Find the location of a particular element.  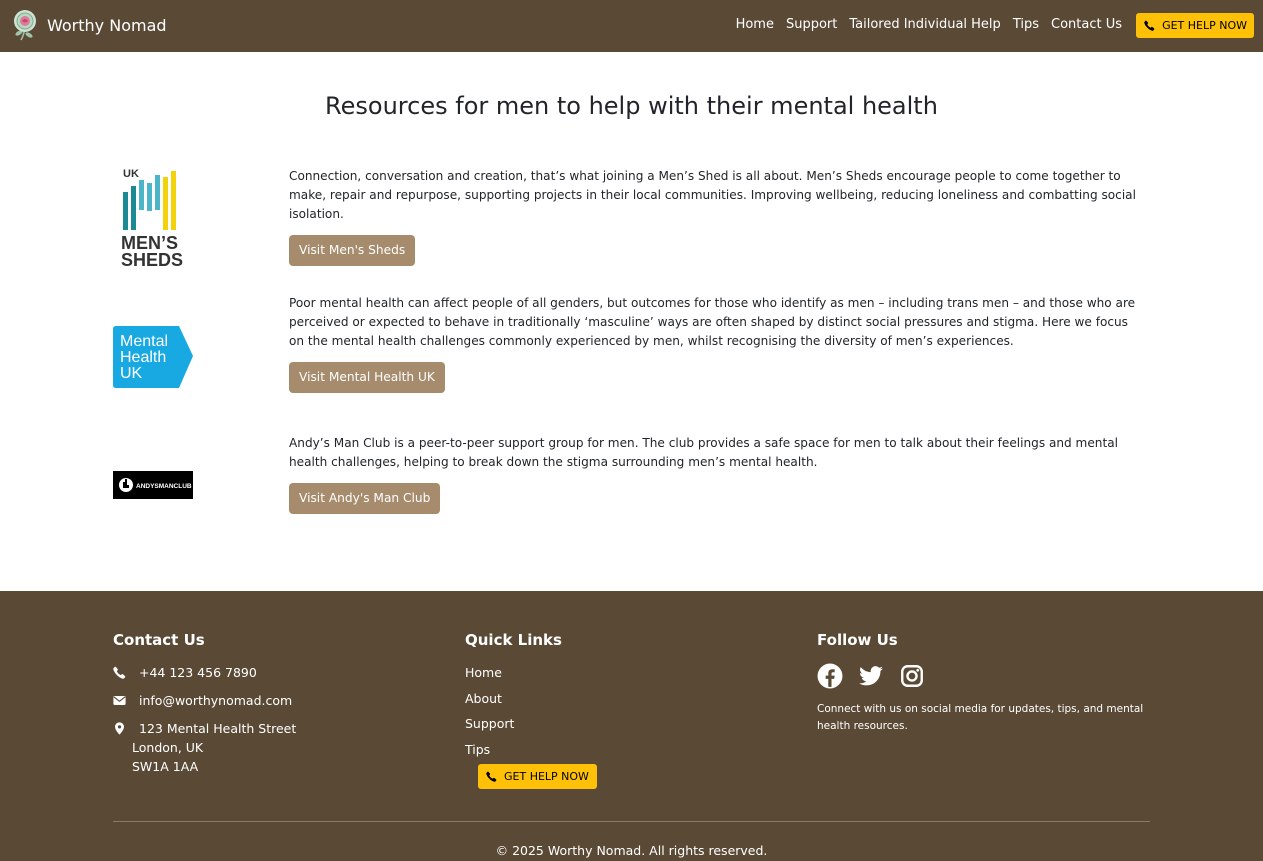

map-pin-icon is located at coordinates (119, 728).